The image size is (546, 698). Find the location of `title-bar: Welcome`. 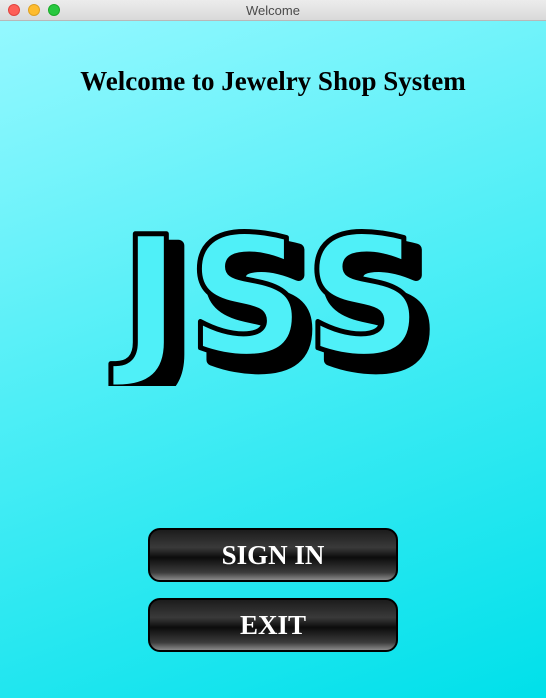

title-bar: Welcome is located at coordinates (273, 10).